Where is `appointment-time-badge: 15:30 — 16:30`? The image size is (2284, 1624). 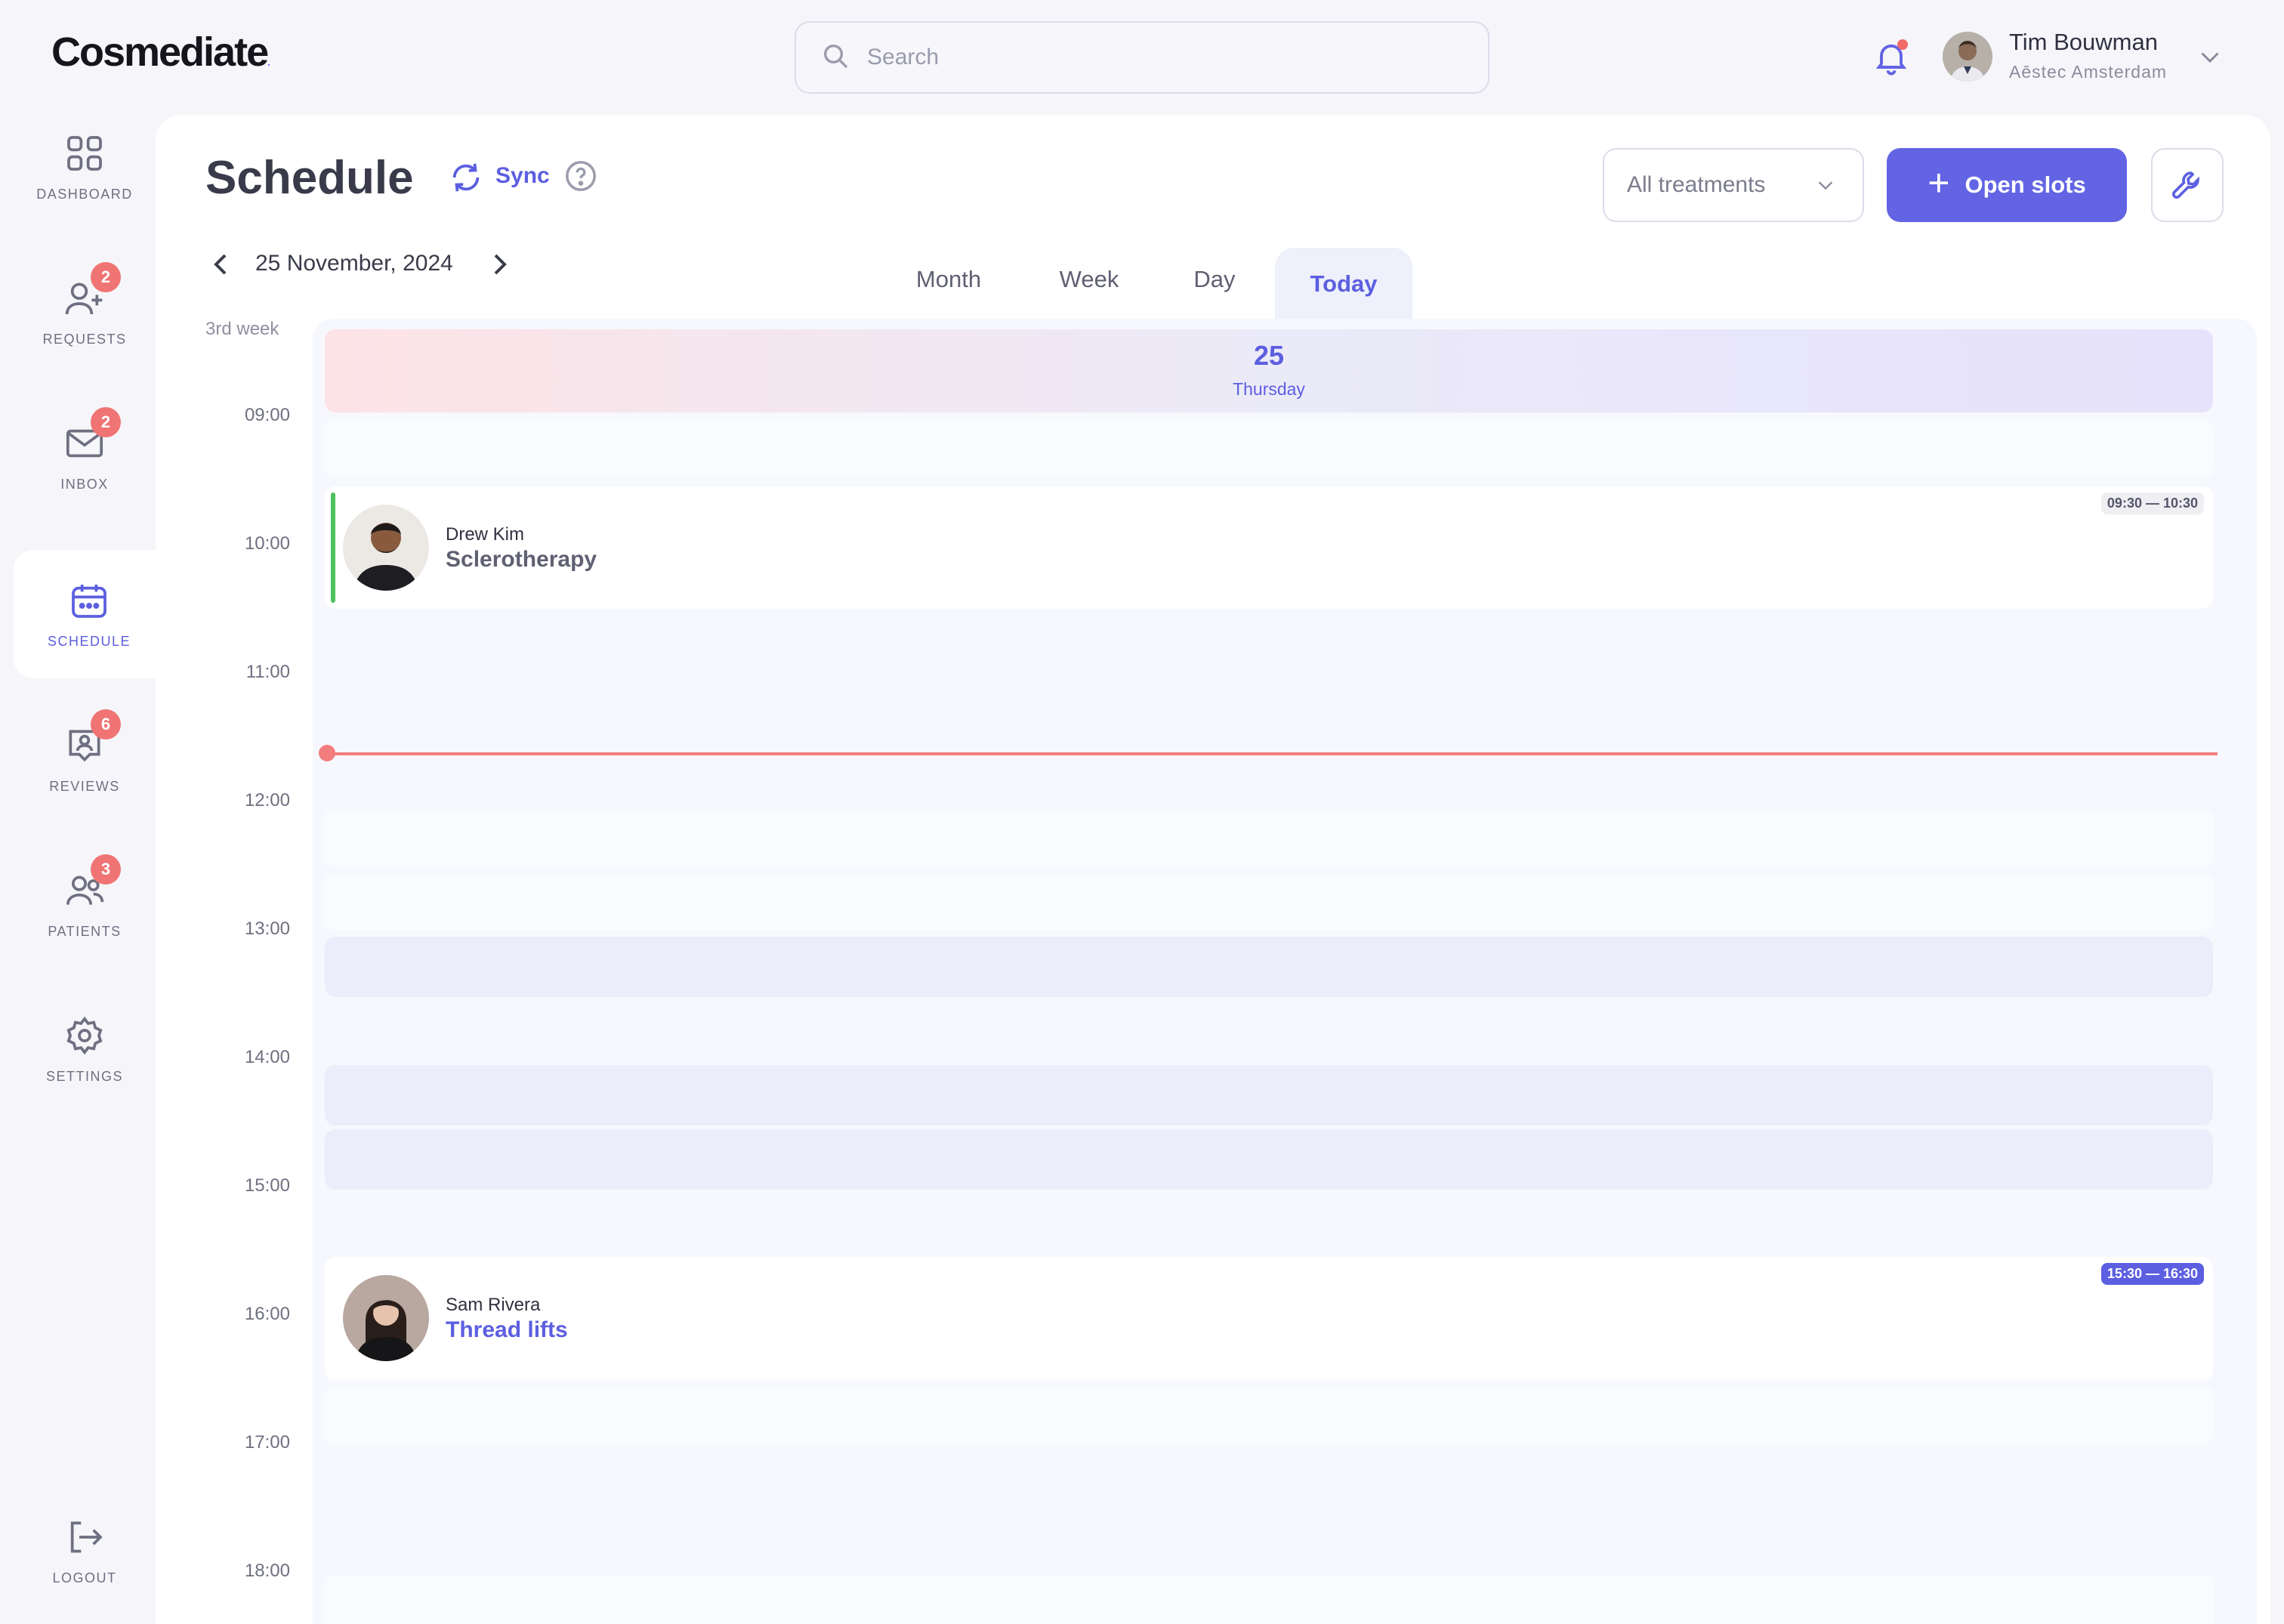 appointment-time-badge: 15:30 — 16:30 is located at coordinates (2152, 1274).